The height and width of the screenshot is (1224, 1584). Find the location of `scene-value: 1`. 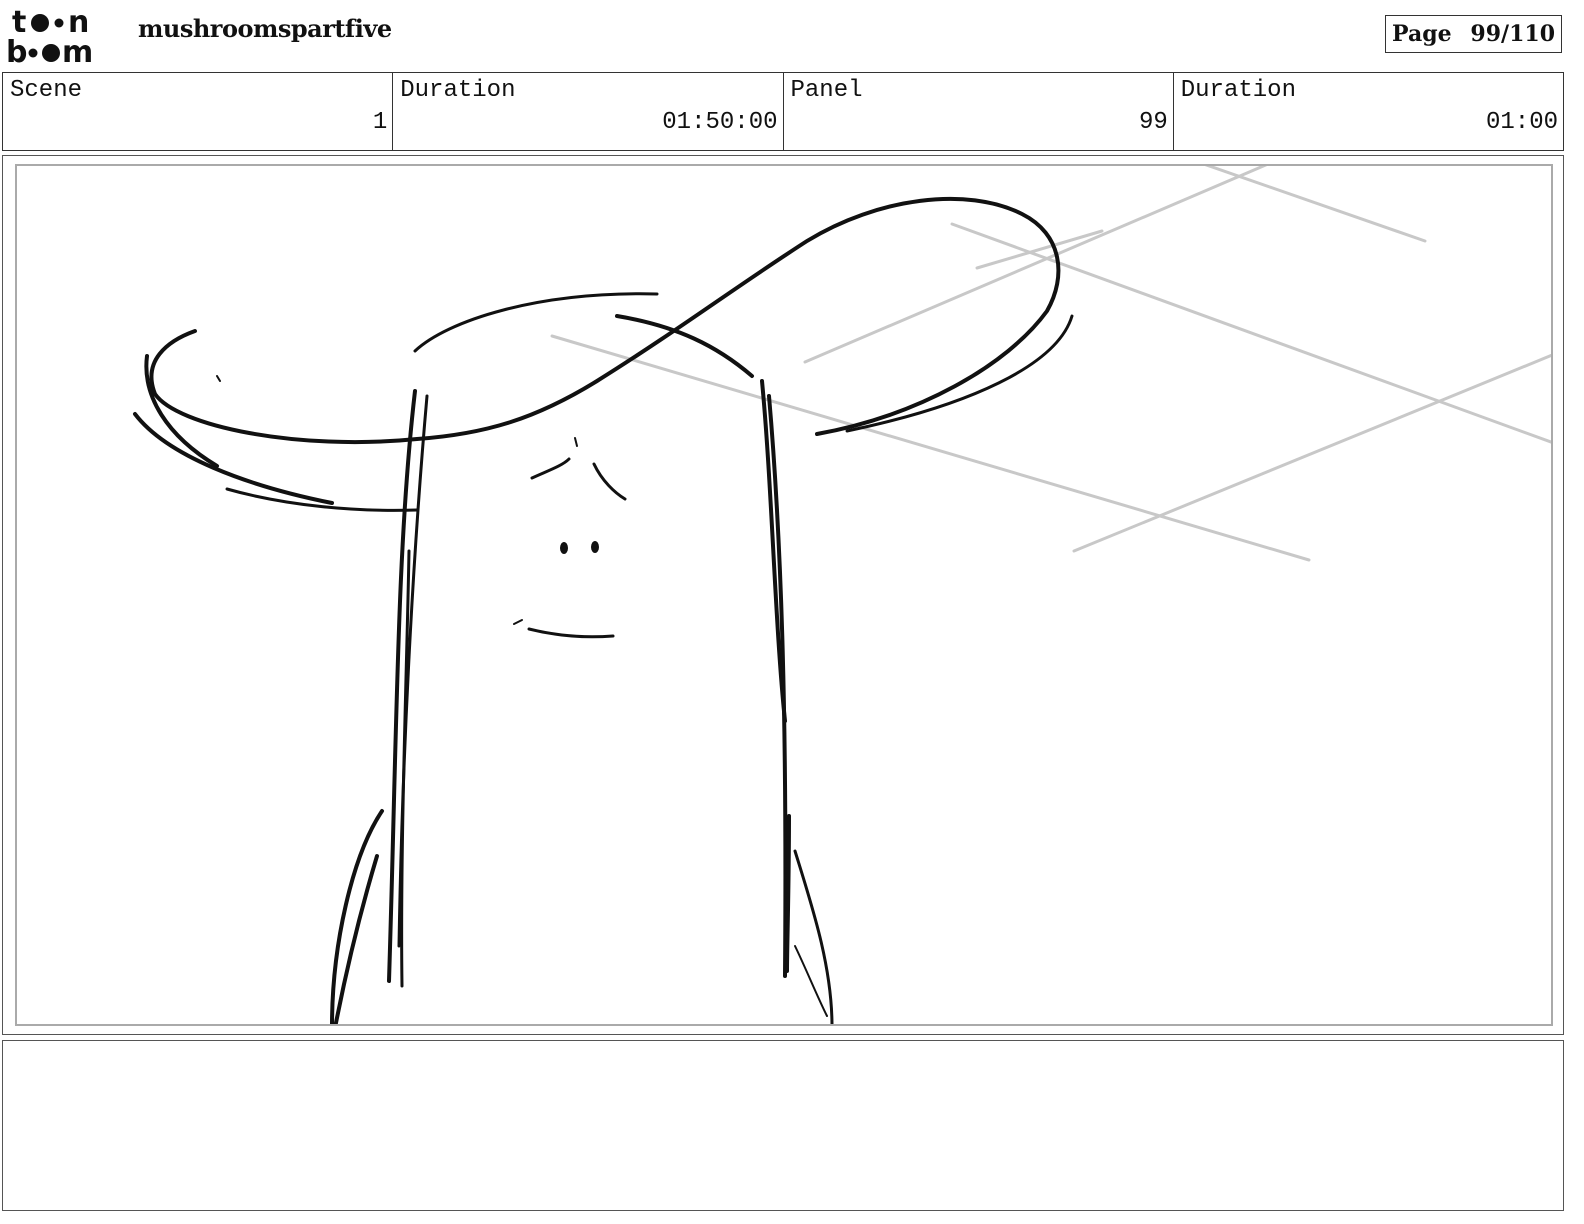

scene-value: 1 is located at coordinates (380, 122).